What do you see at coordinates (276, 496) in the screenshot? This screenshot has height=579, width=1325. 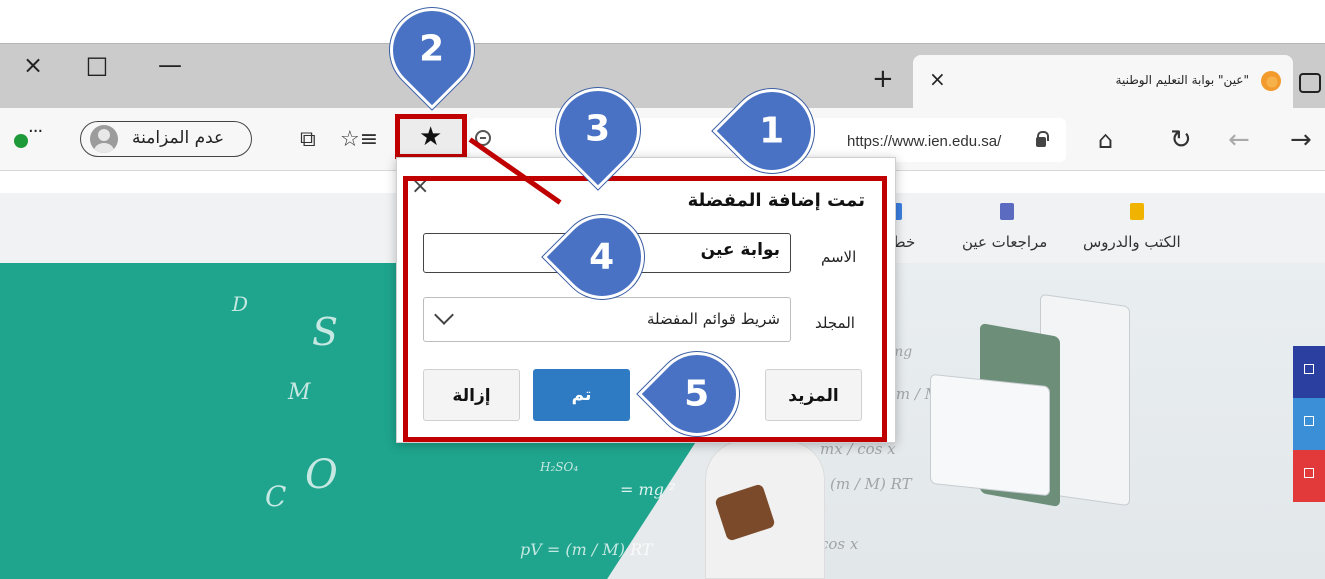 I see `hero-formula-letter: C` at bounding box center [276, 496].